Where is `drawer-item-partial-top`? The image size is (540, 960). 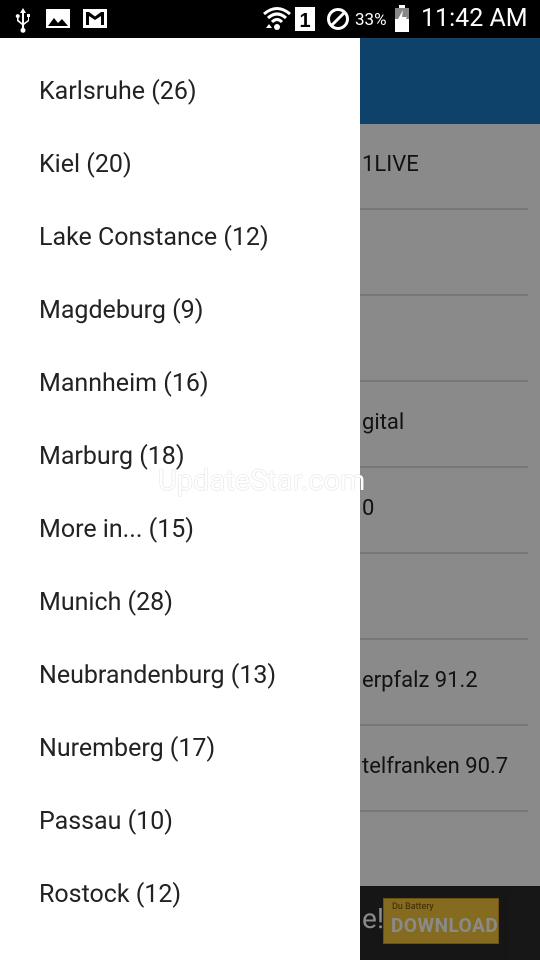 drawer-item-partial-top is located at coordinates (180, 46).